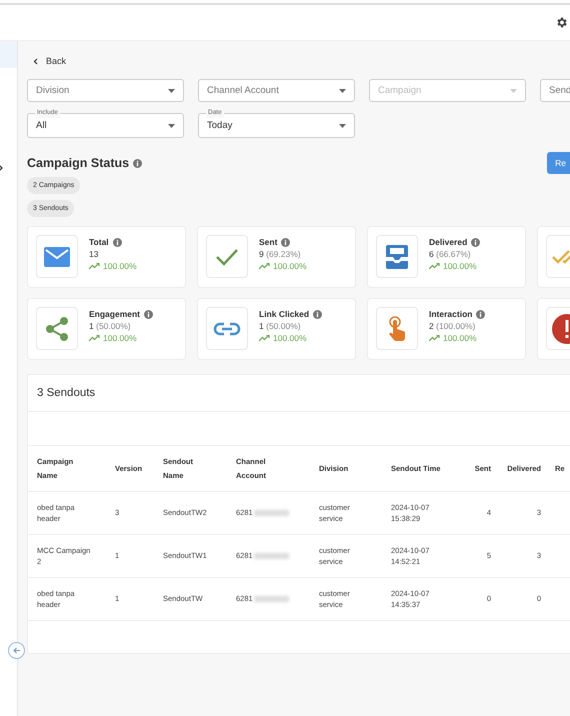 This screenshot has width=570, height=716. I want to click on metric-label: Engagement, so click(121, 314).